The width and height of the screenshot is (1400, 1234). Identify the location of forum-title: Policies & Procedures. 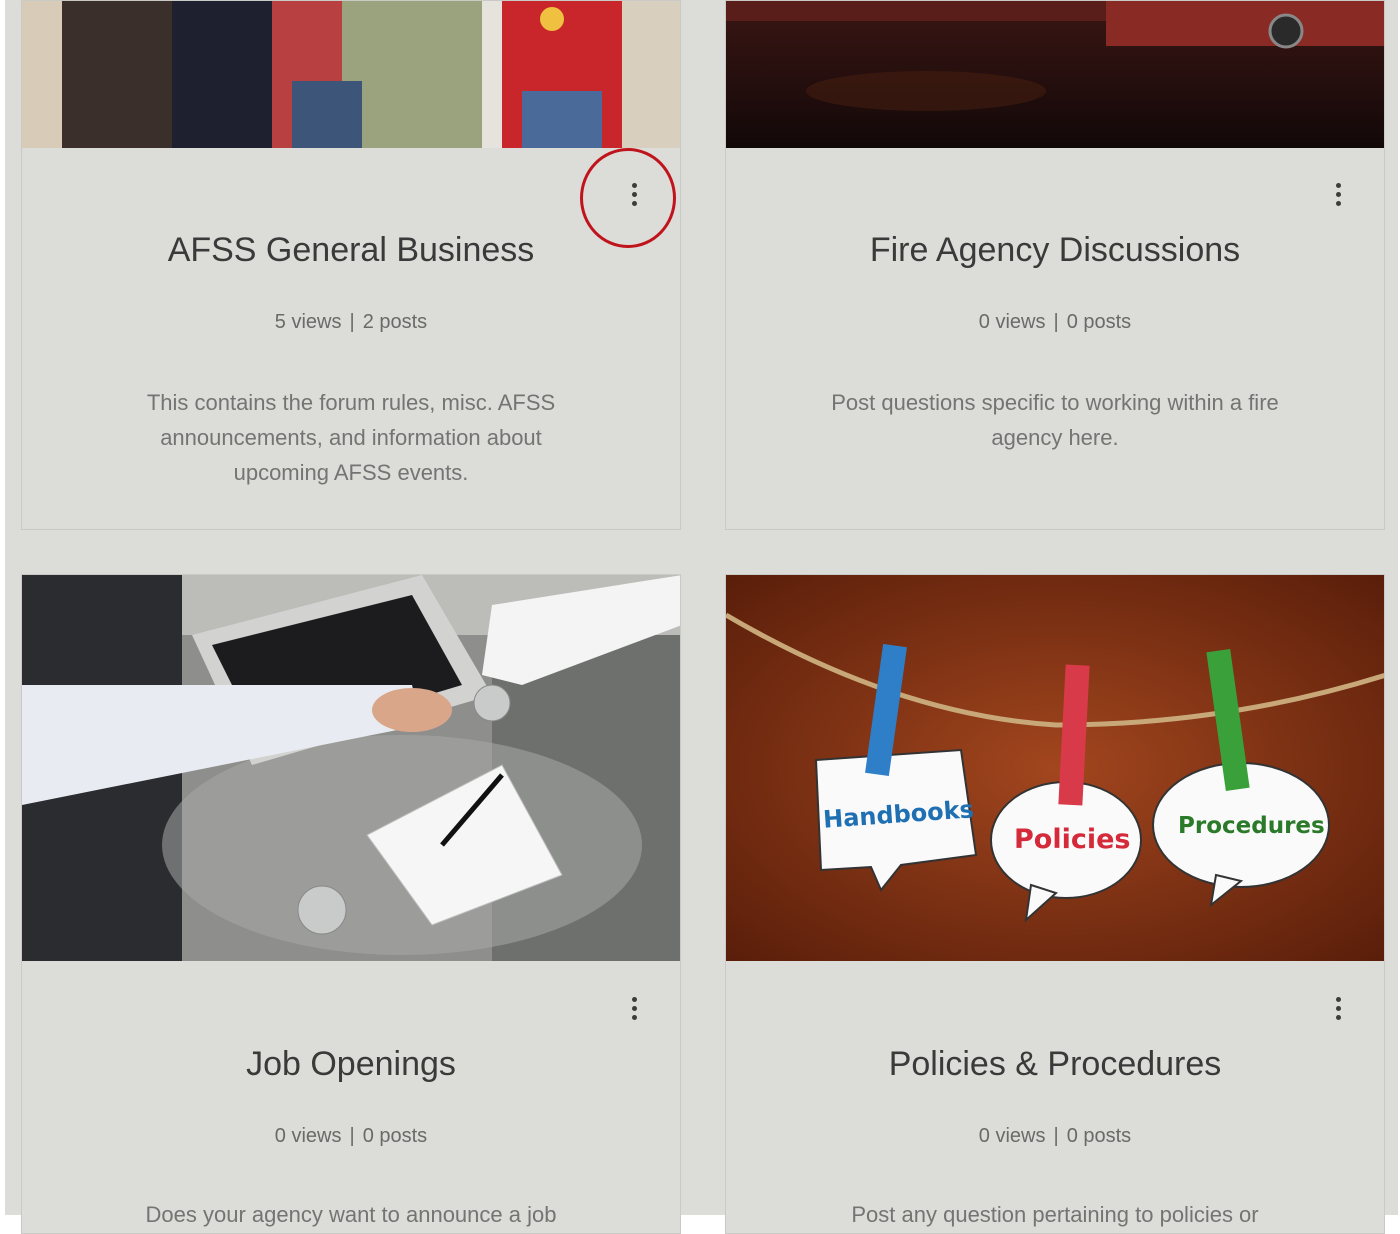
(1055, 1064).